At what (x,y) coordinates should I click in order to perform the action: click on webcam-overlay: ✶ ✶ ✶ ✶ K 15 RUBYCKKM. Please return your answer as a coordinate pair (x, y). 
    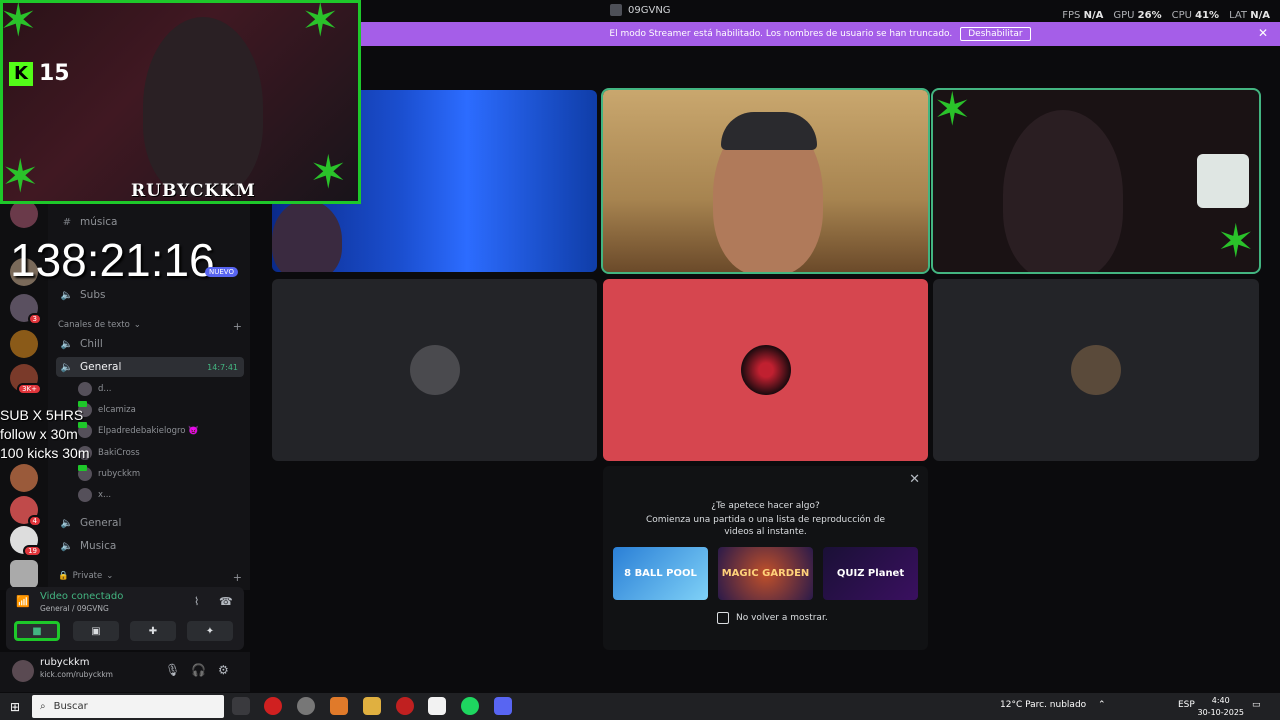
    Looking at the image, I should click on (180, 102).